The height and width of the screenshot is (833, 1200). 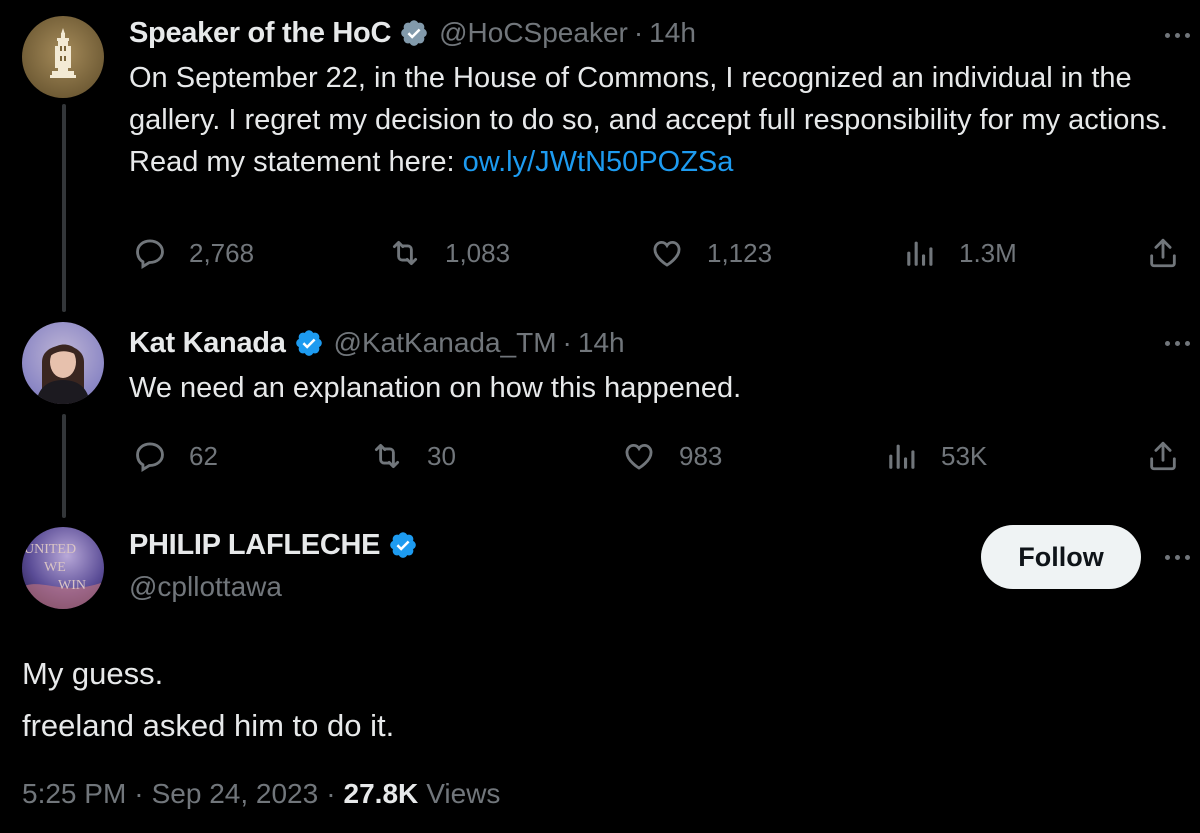 I want to click on tweet-metadata: 5:25 PM · Sep 24, 2023 · 27.8K Views, so click(x=261, y=794).